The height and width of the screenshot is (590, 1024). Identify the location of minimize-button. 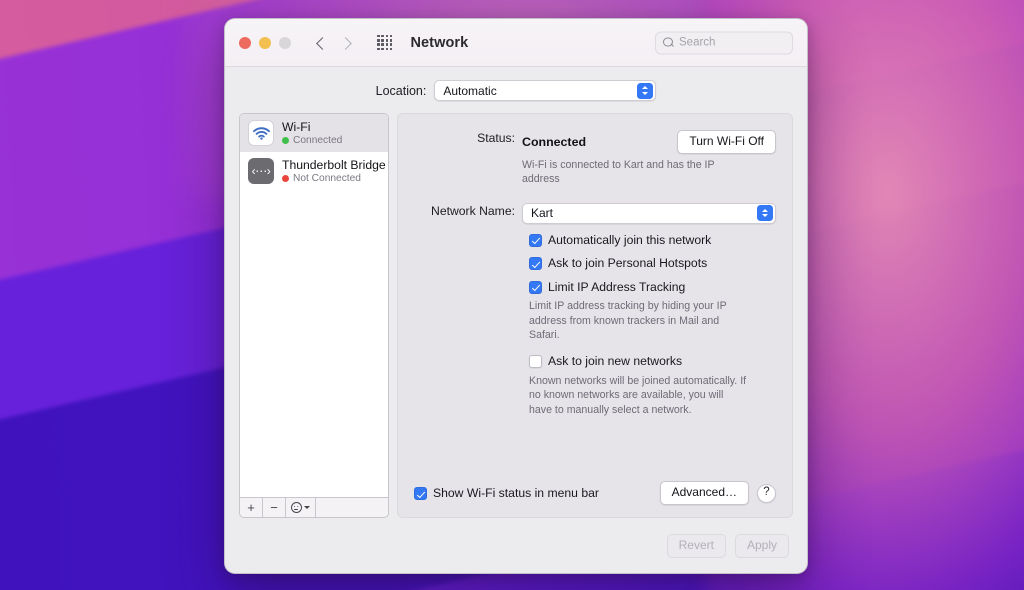
(265, 42).